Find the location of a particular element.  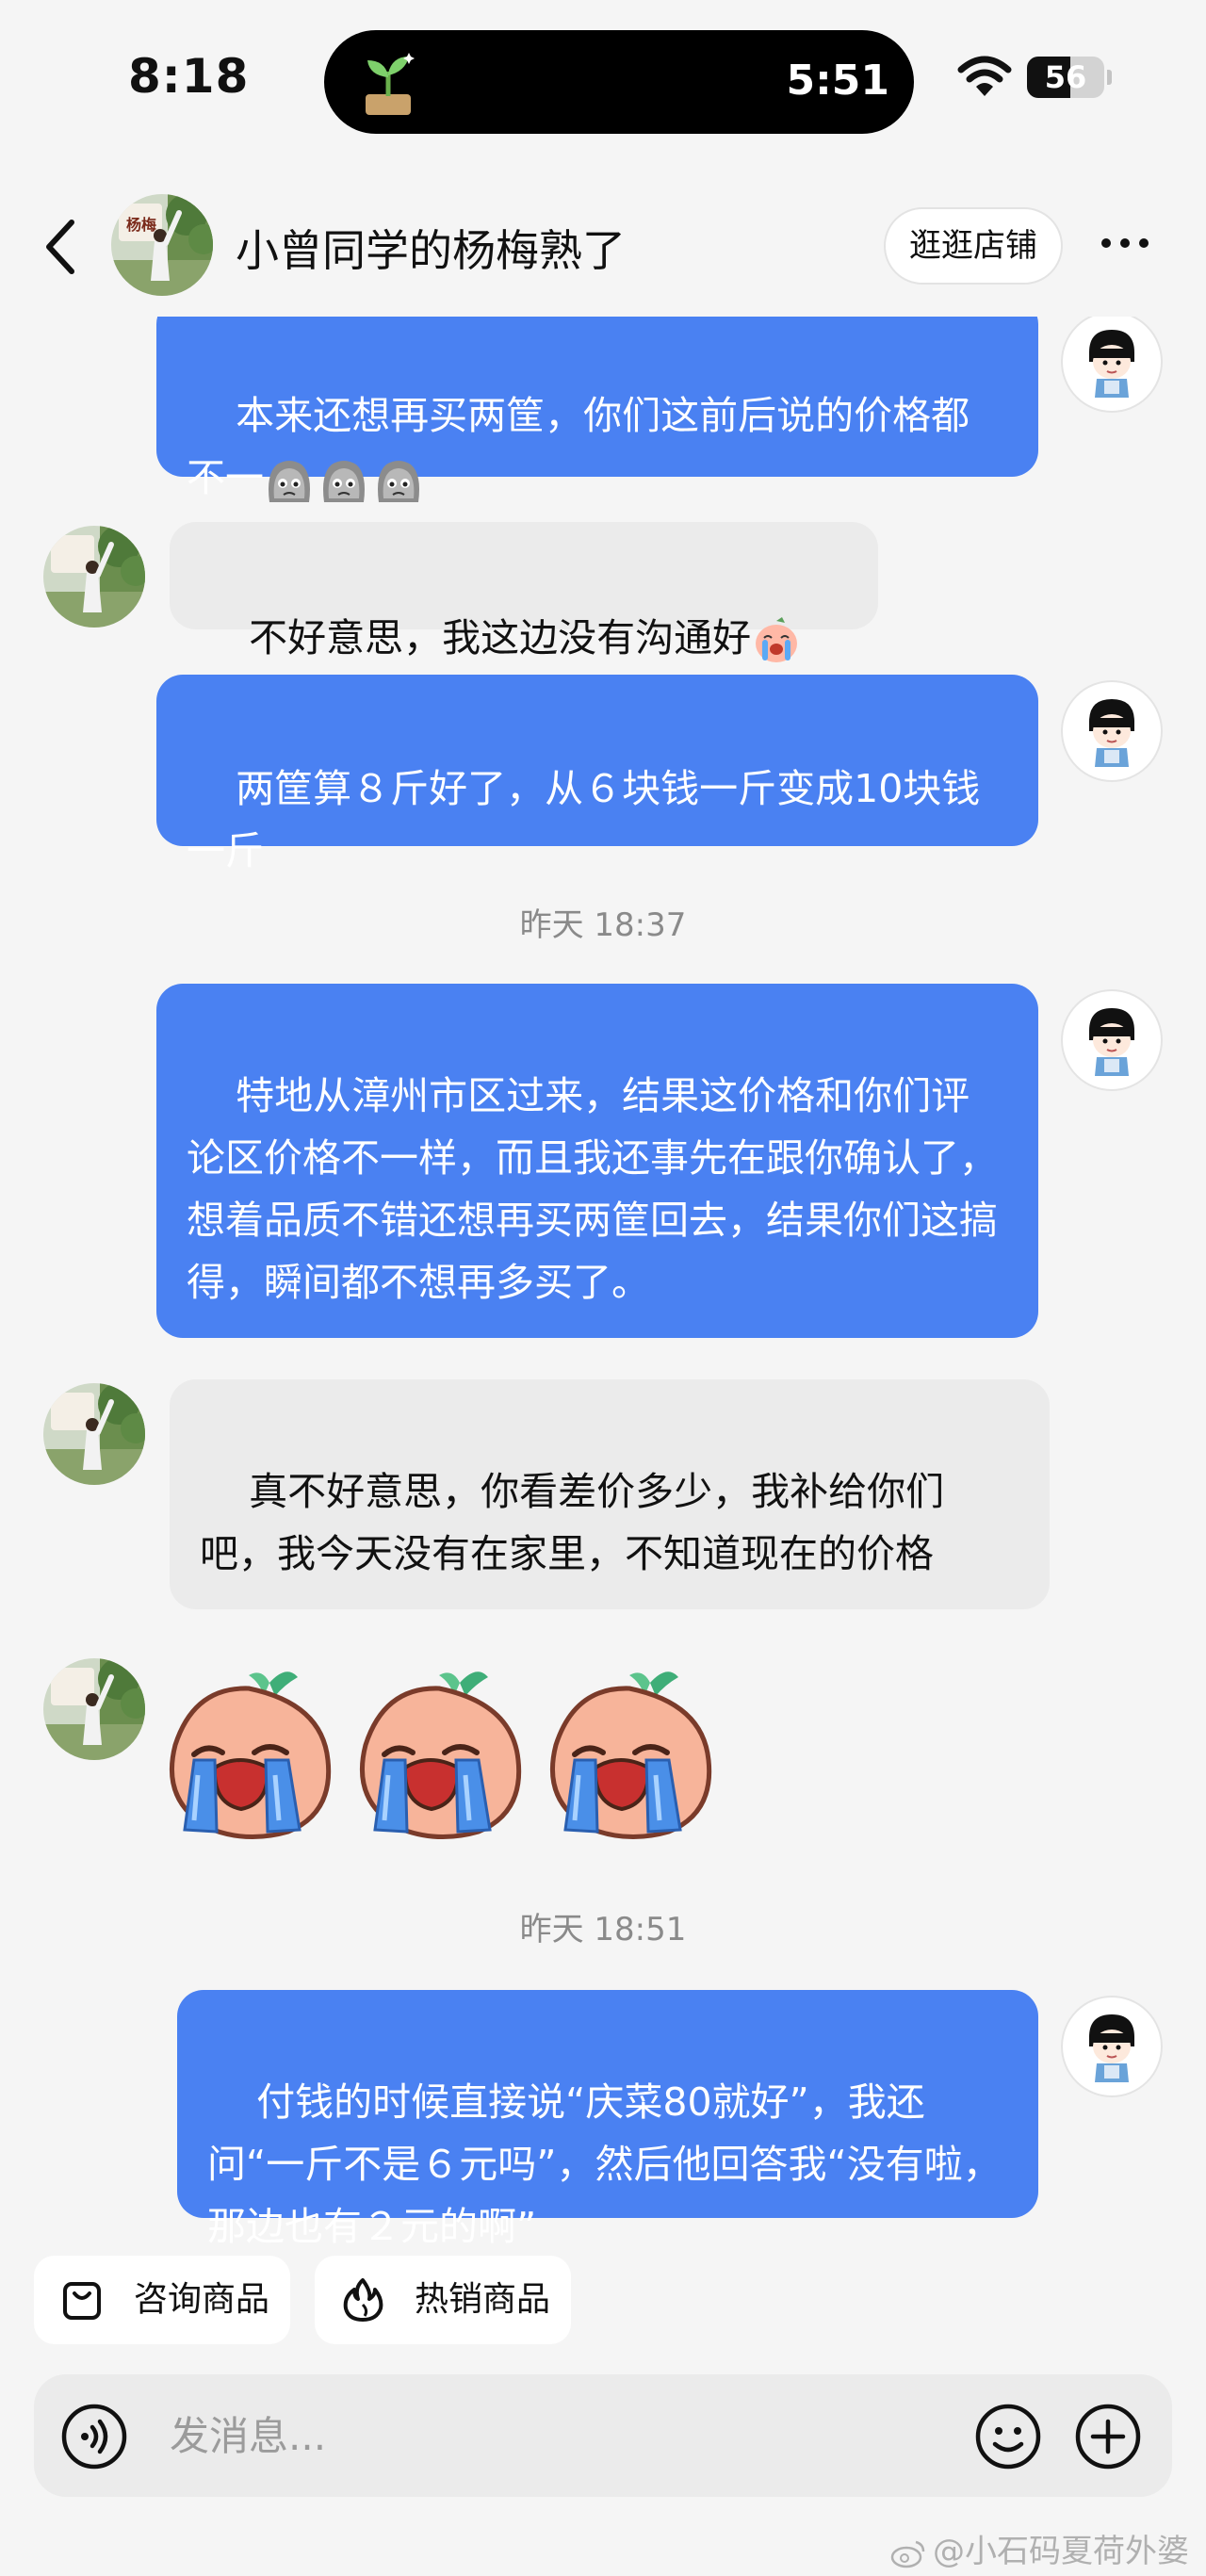

more-options-icon is located at coordinates (1125, 243).